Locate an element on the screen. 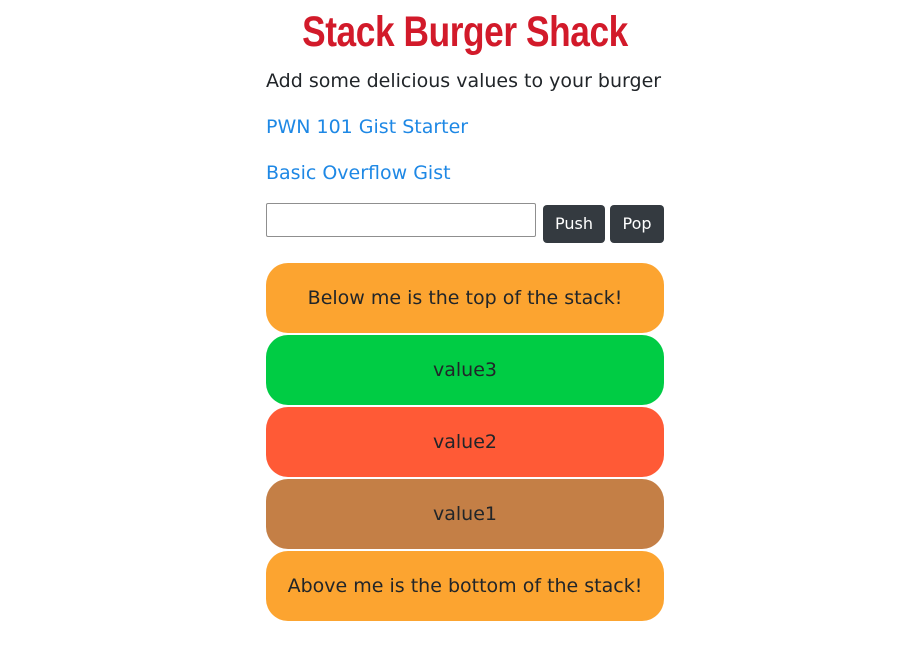 This screenshot has width=900, height=650. basic-overflow-gist-link: Basic Overflow Gist is located at coordinates (358, 173).